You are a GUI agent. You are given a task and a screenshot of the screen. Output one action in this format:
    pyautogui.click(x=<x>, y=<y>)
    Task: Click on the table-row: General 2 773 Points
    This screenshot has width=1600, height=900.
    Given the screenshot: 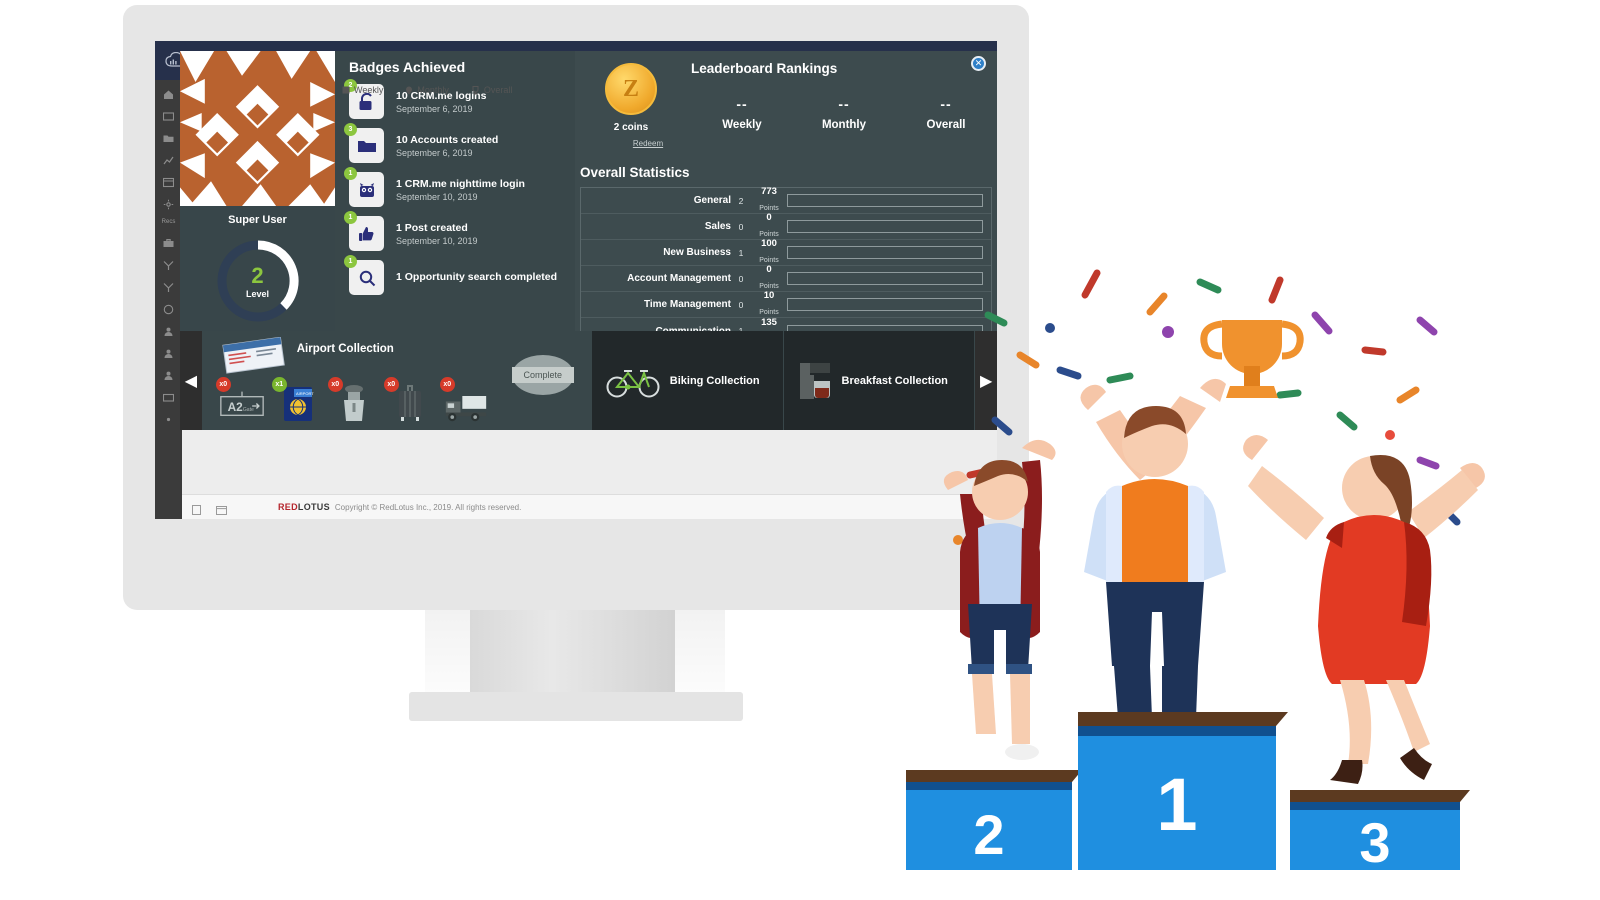 What is the action you would take?
    pyautogui.click(x=786, y=200)
    